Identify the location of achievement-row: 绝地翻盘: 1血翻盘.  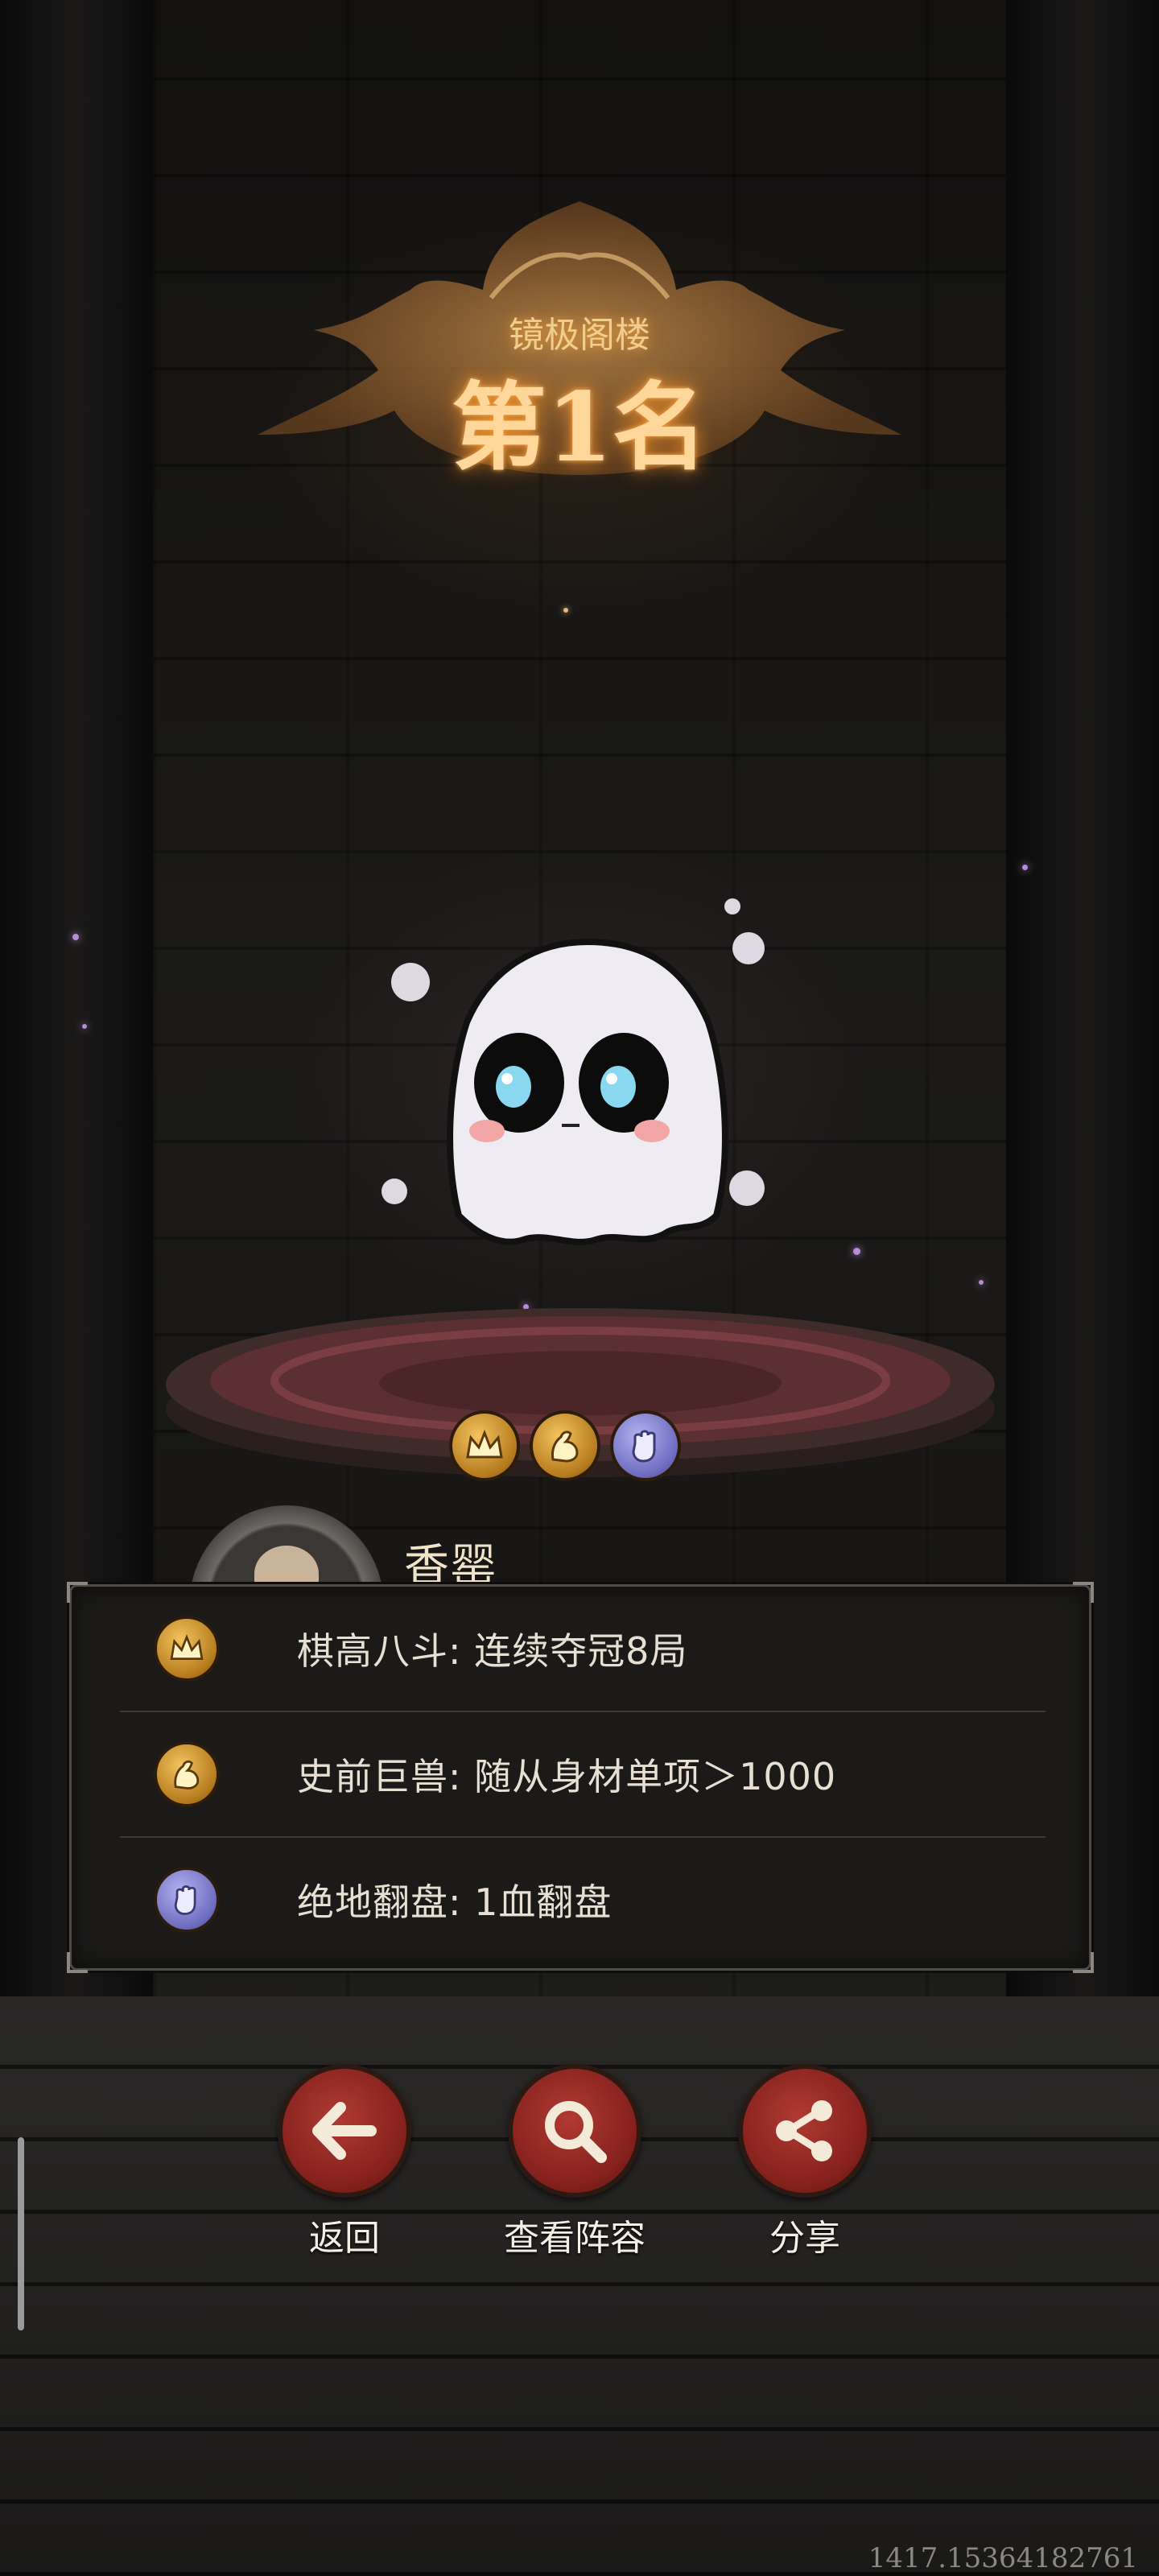
(583, 1900).